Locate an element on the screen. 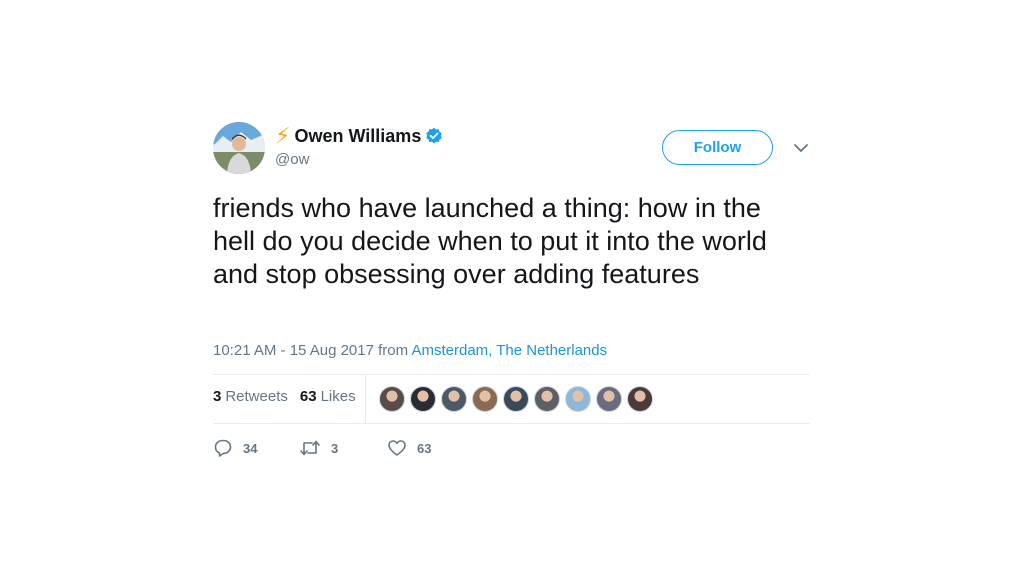  retweets-label: Retweets is located at coordinates (256, 396).